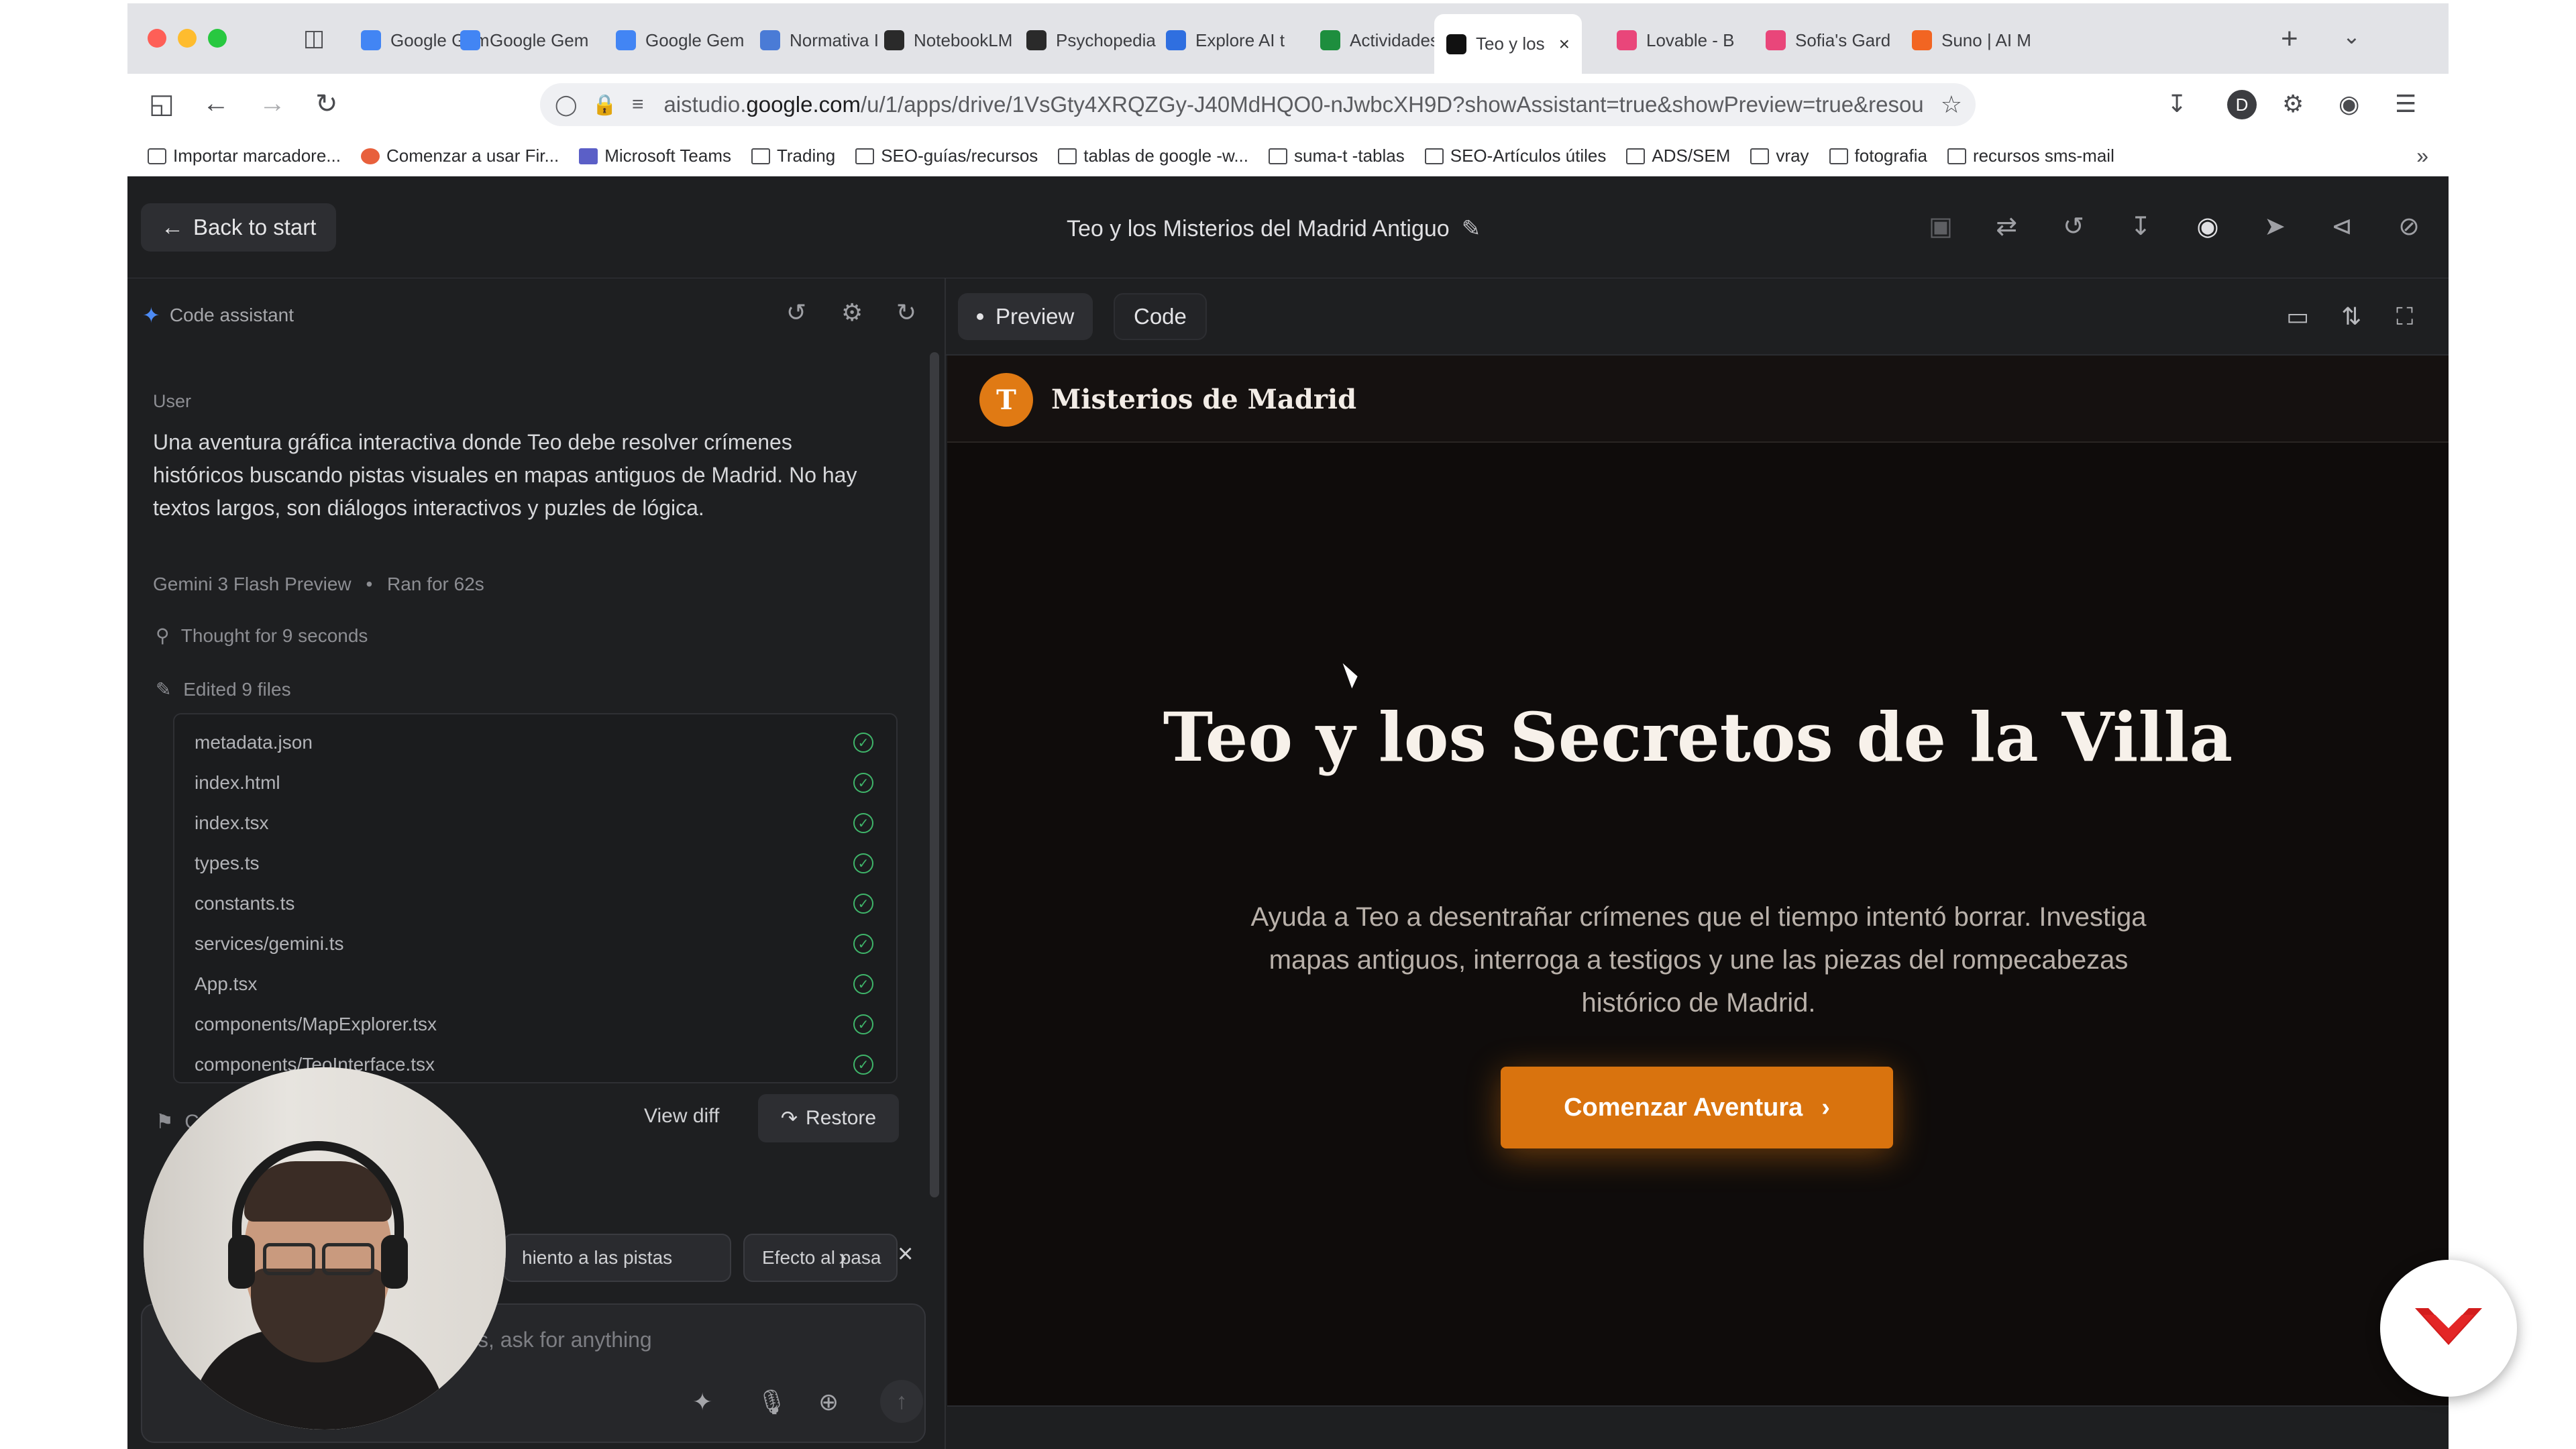 The image size is (2576, 1449). Describe the element at coordinates (272, 104) in the screenshot. I see `forward-arrow-icon: →` at that location.